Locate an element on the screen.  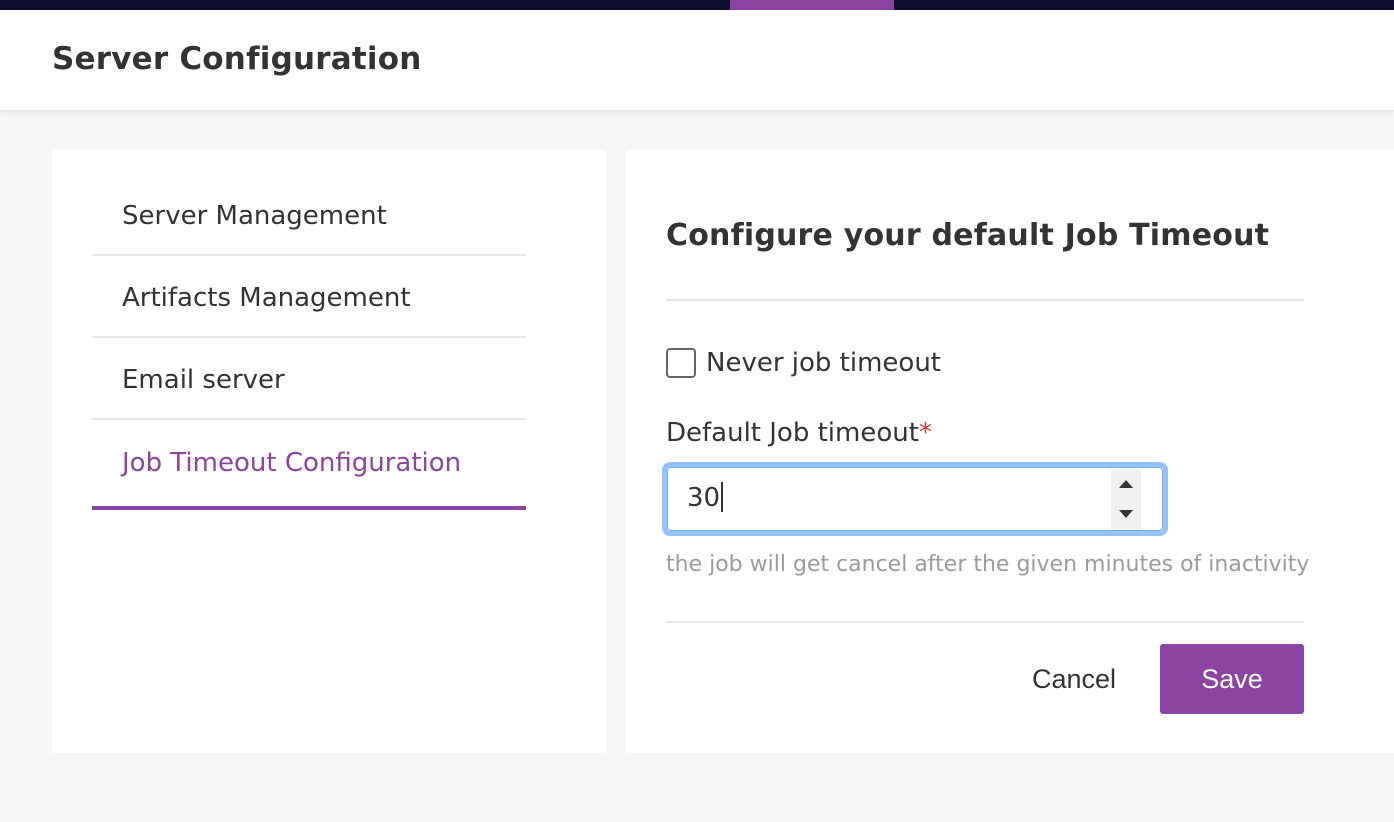
text-caret is located at coordinates (722, 496).